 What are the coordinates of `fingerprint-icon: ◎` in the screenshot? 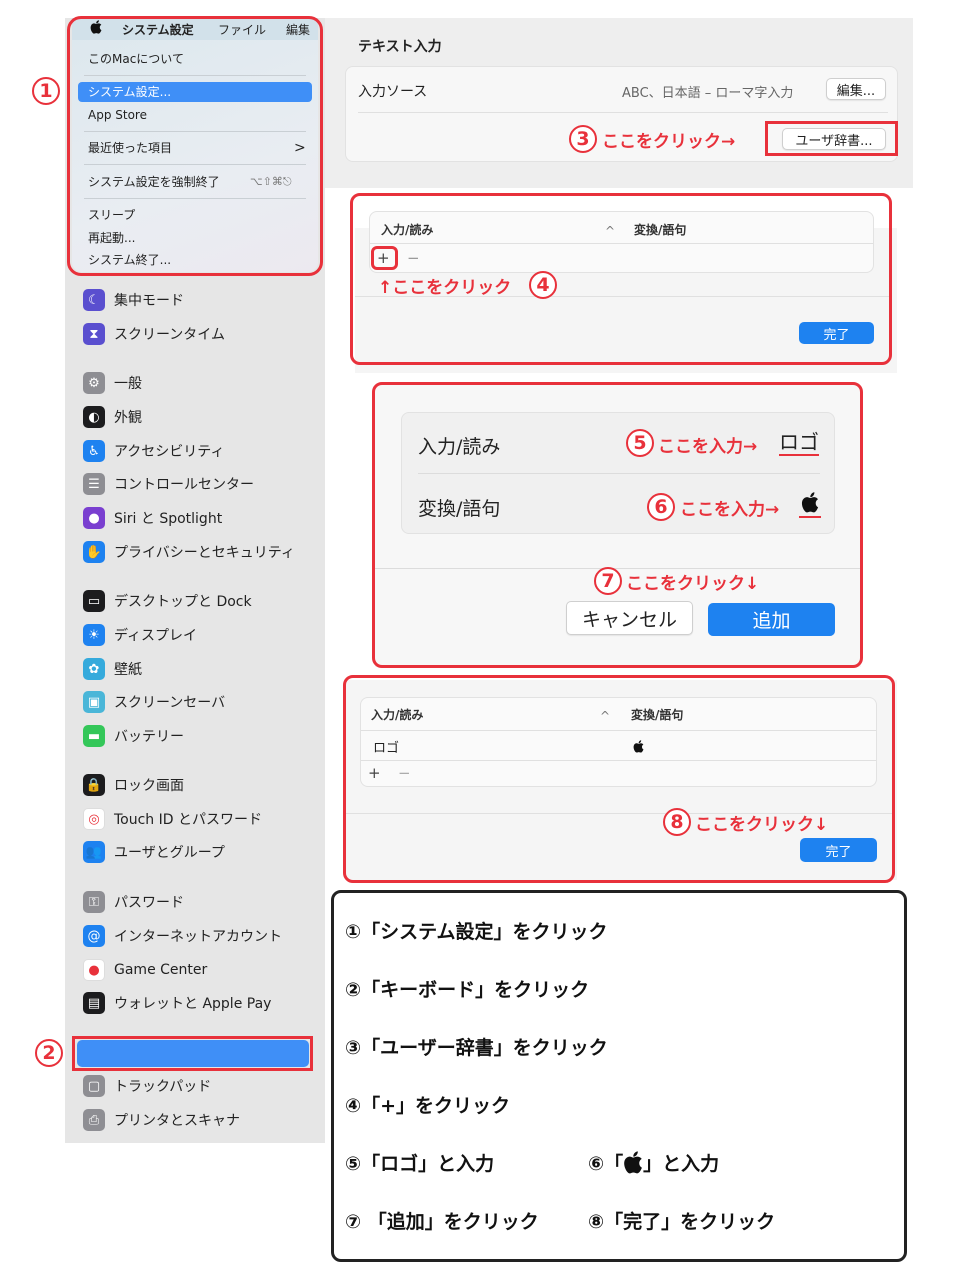 It's located at (94, 819).